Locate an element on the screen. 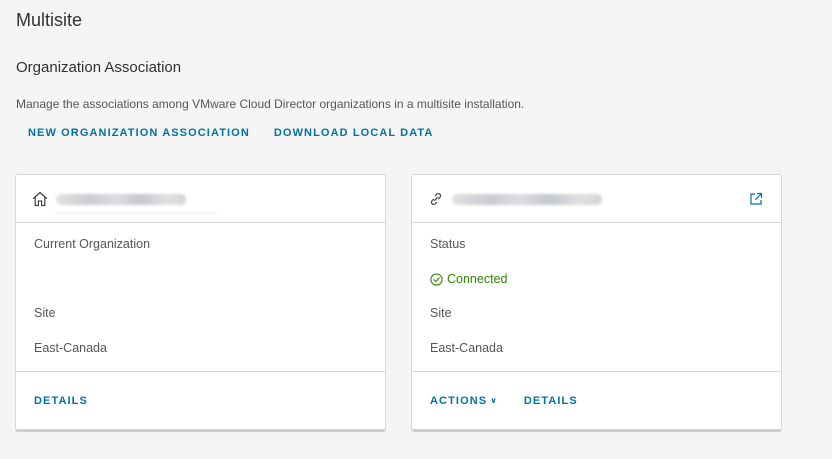 The image size is (832, 459). external-link-icon is located at coordinates (756, 199).